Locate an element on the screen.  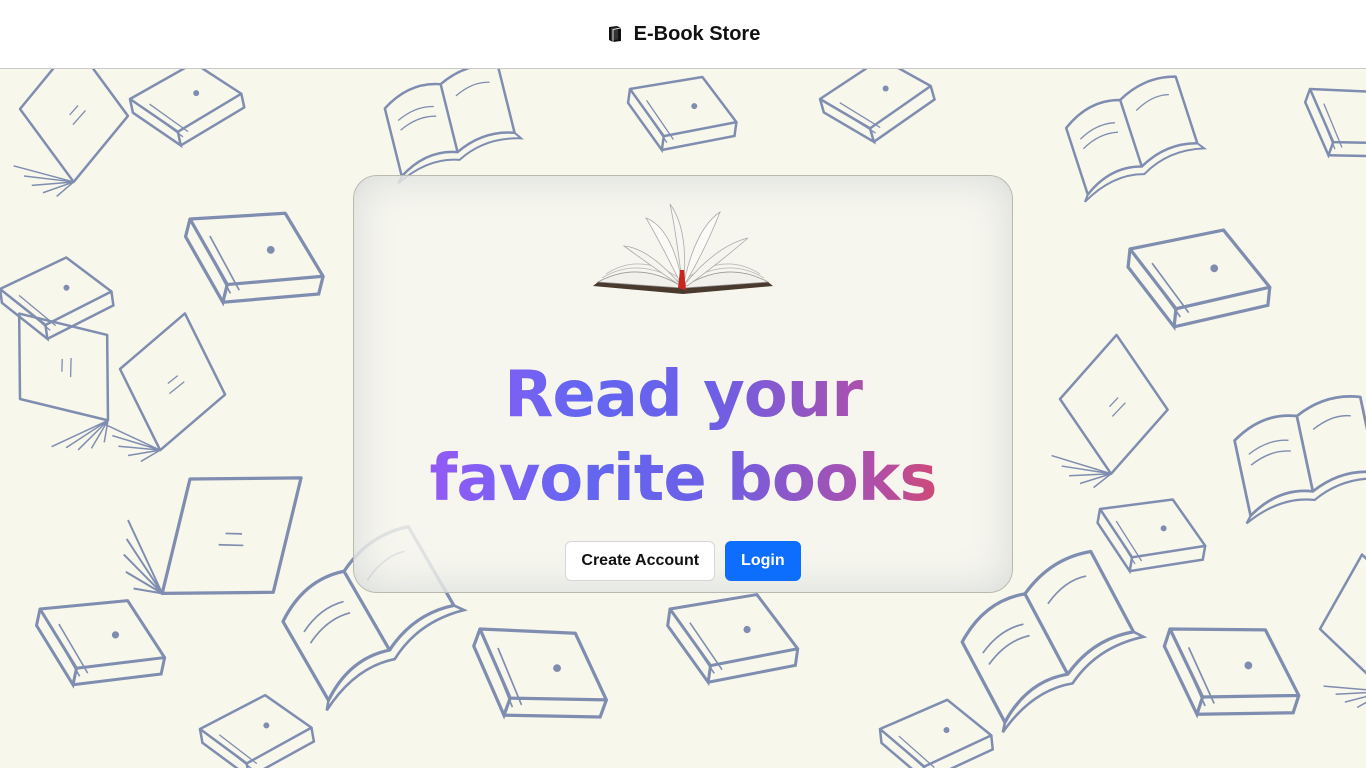
open-book-image is located at coordinates (683, 248).